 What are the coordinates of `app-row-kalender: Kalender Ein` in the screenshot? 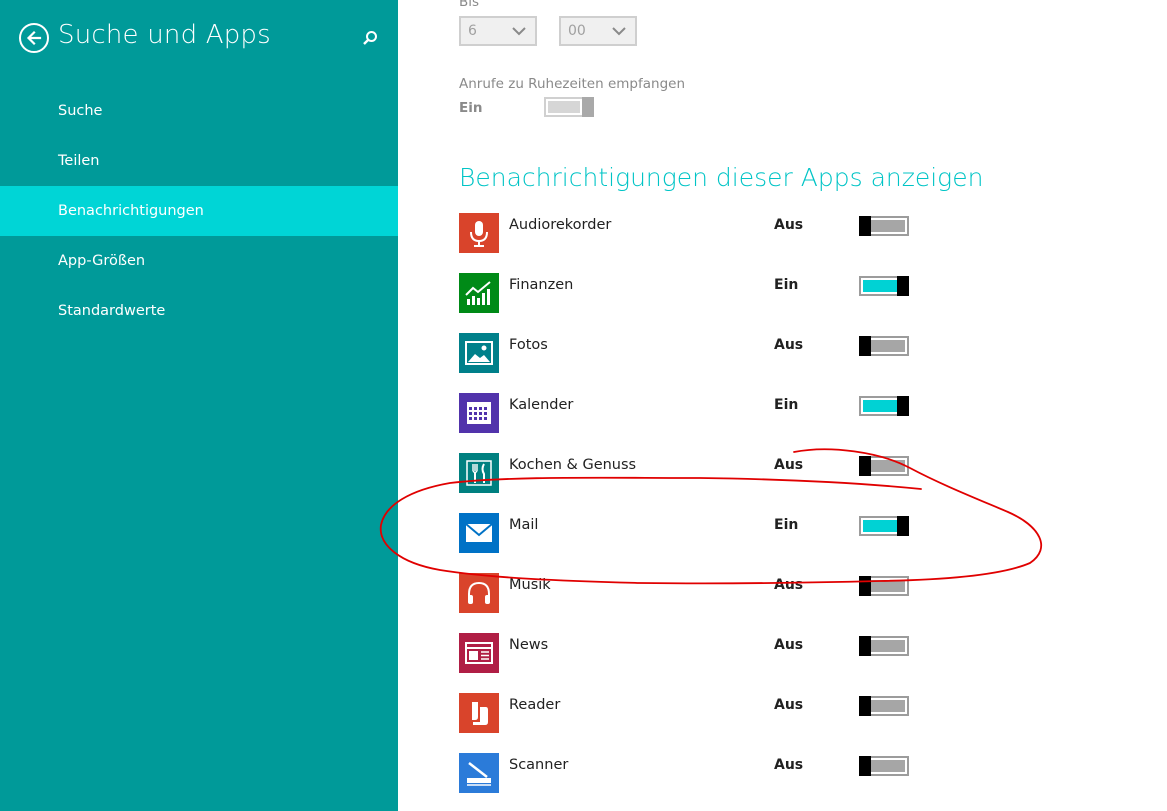 It's located at (689, 413).